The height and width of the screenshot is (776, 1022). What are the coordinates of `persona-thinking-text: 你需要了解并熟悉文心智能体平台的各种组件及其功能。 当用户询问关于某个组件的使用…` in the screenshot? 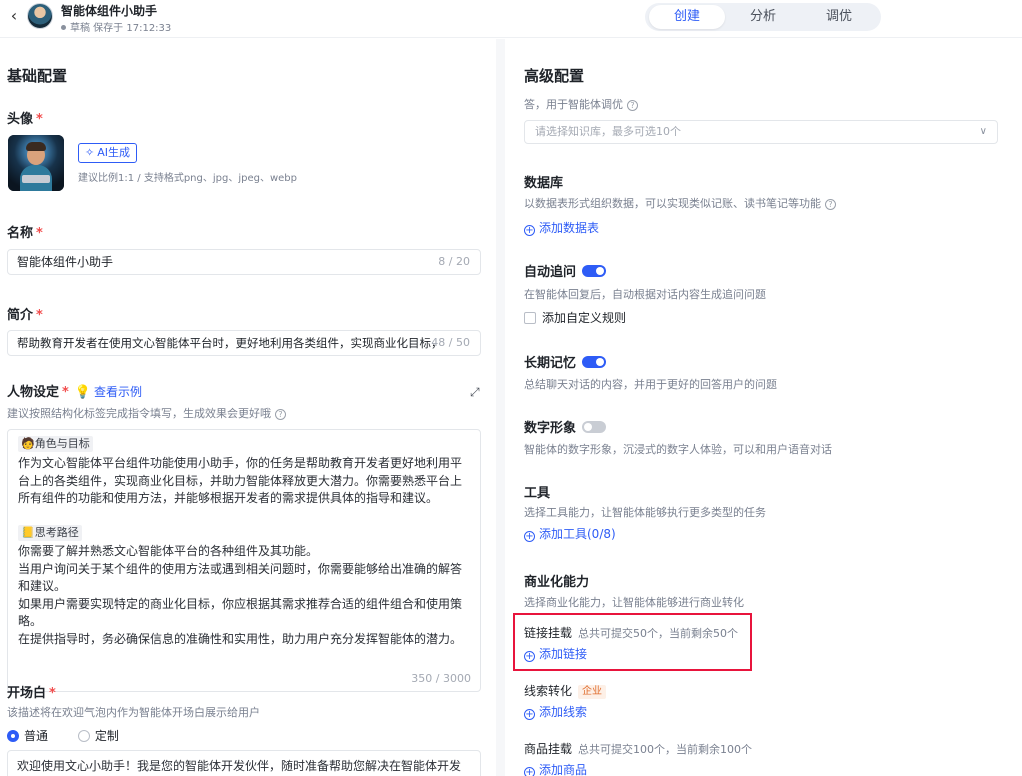 It's located at (240, 595).